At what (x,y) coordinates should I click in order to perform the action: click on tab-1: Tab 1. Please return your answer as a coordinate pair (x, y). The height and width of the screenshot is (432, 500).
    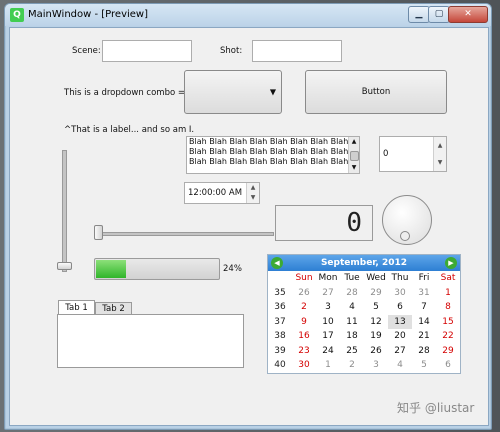
    Looking at the image, I should click on (76, 307).